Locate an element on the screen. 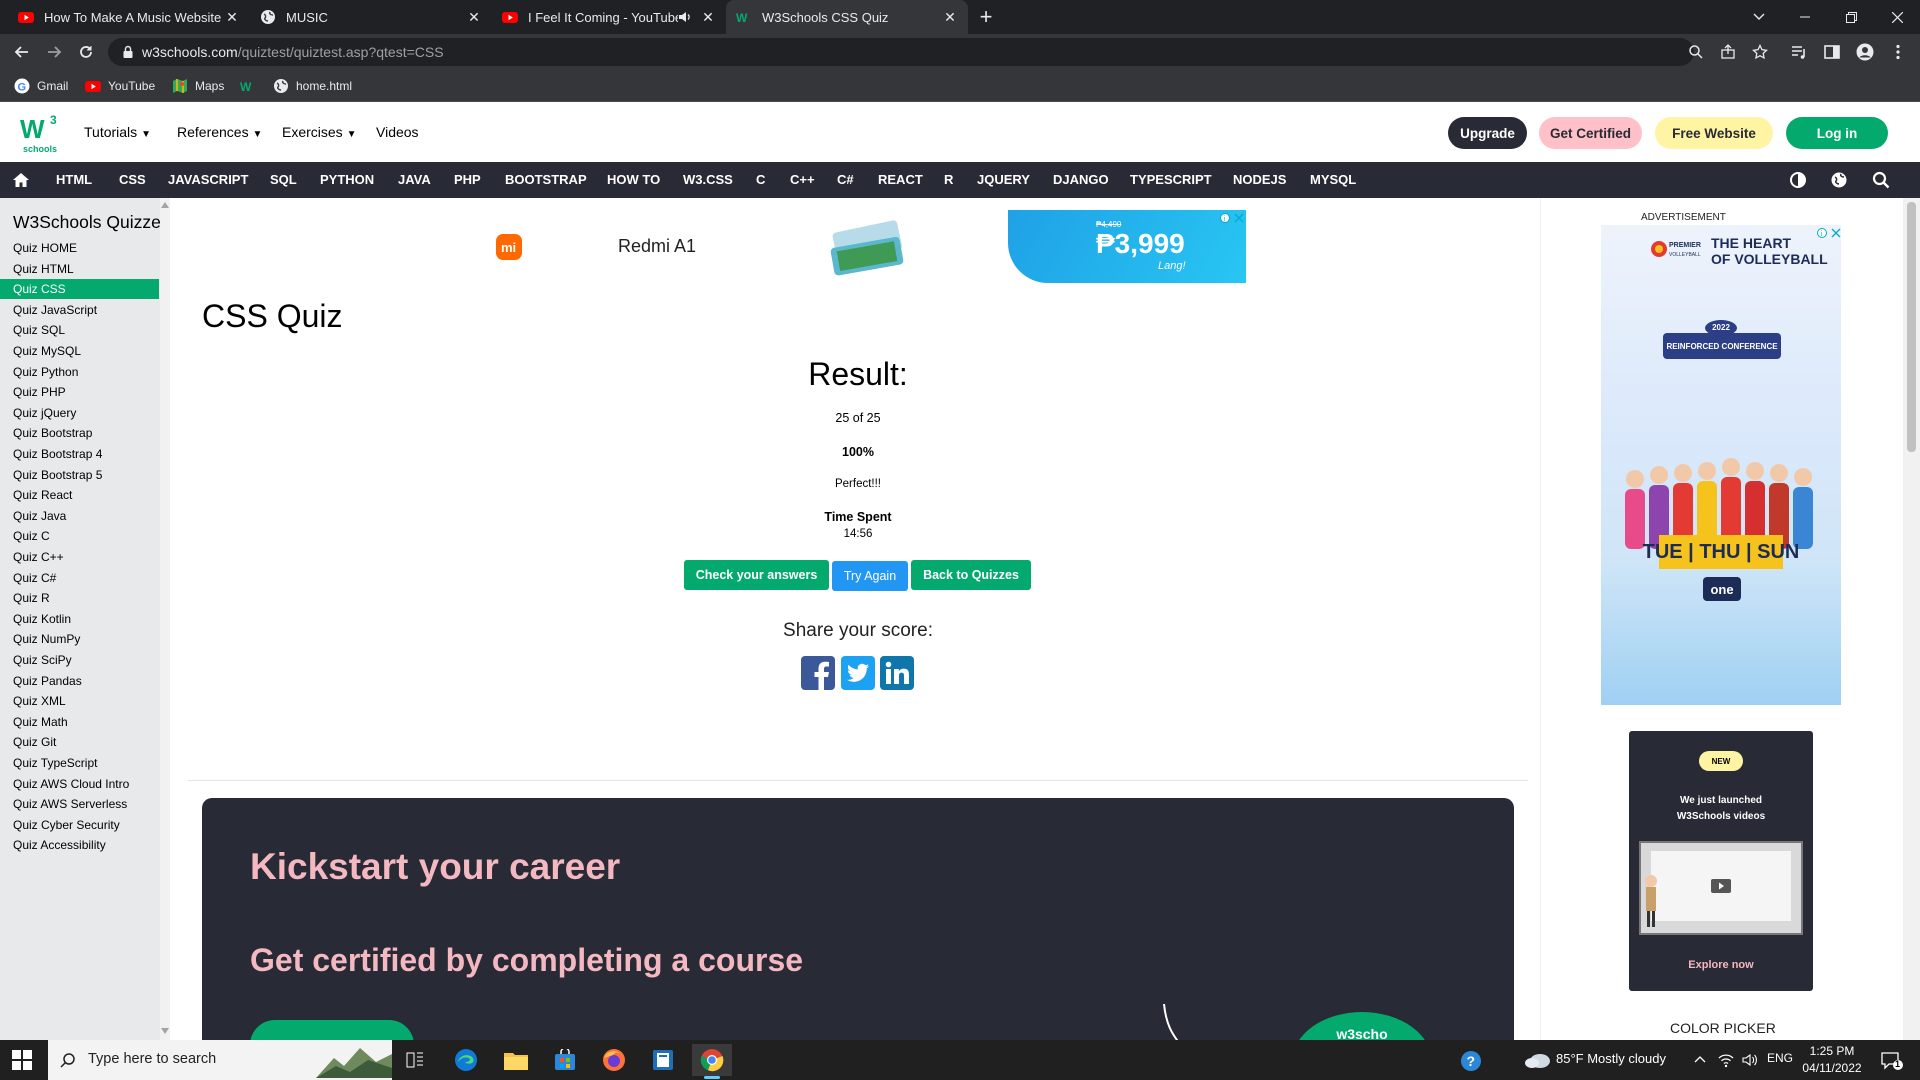 The width and height of the screenshot is (1920, 1080). sidebar-item: Quiz SciPy is located at coordinates (79, 660).